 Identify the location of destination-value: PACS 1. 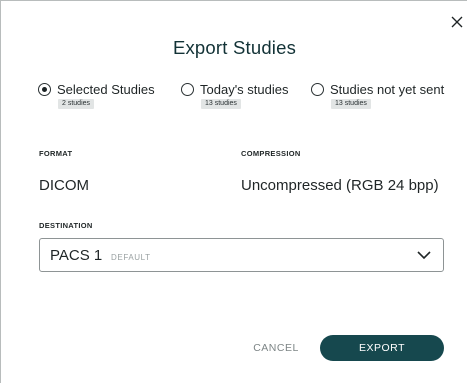
(76, 255).